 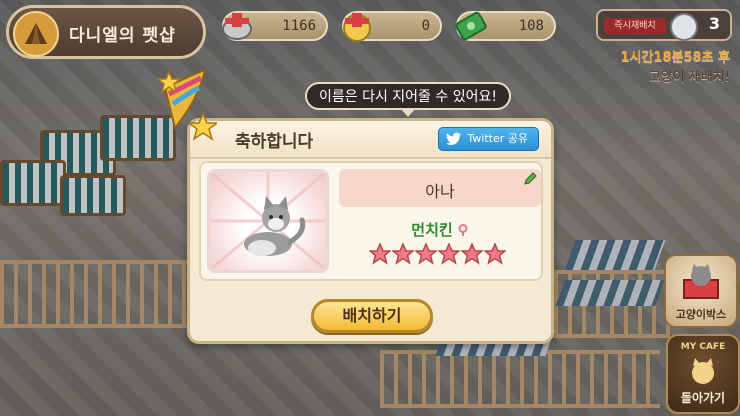 I want to click on cat-breed: 먼치킨, so click(x=440, y=229).